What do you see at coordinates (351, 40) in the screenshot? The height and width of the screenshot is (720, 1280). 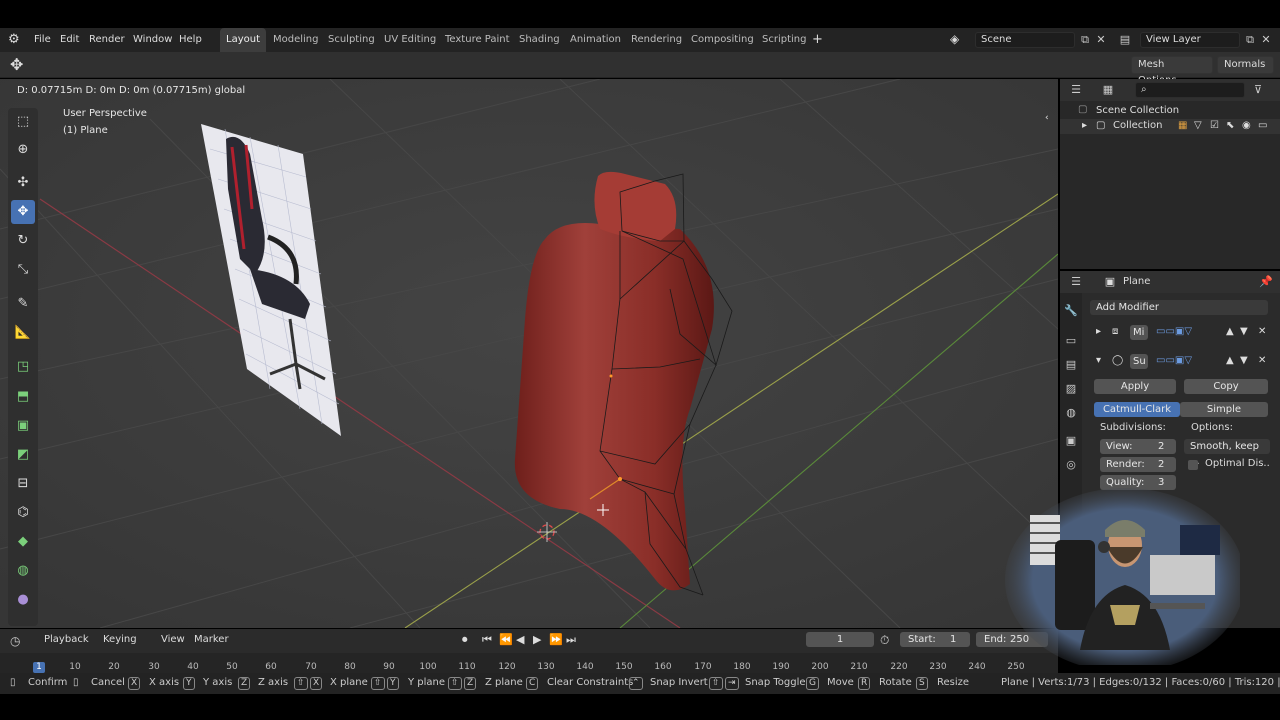 I see `tab-sculpting: Sculpting` at bounding box center [351, 40].